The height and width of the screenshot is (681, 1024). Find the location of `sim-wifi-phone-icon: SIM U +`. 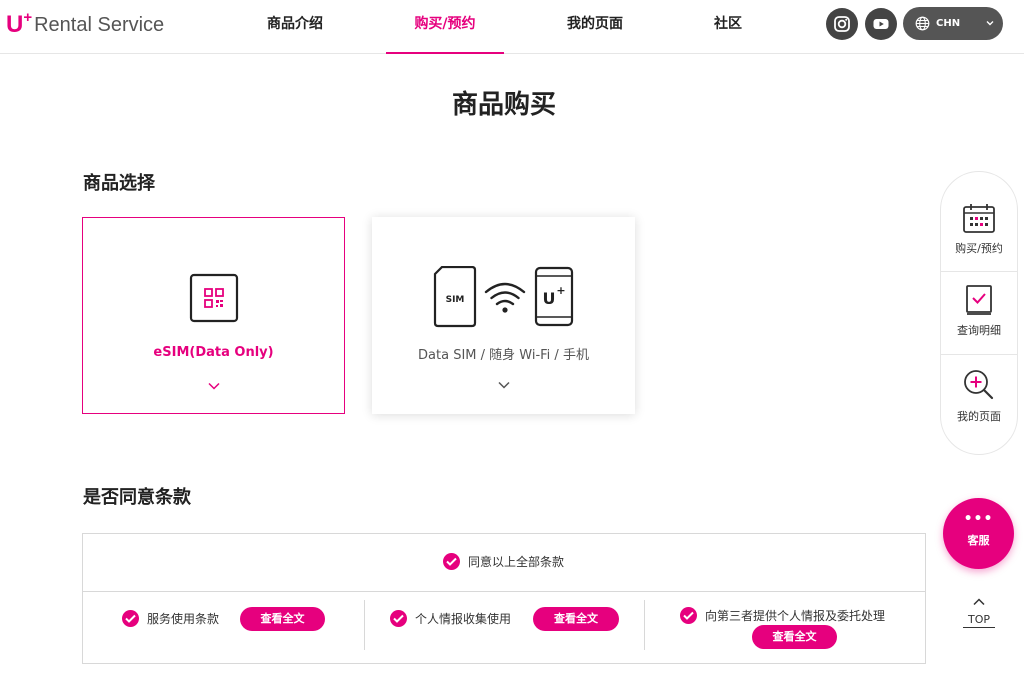

sim-wifi-phone-icon: SIM U + is located at coordinates (503, 297).